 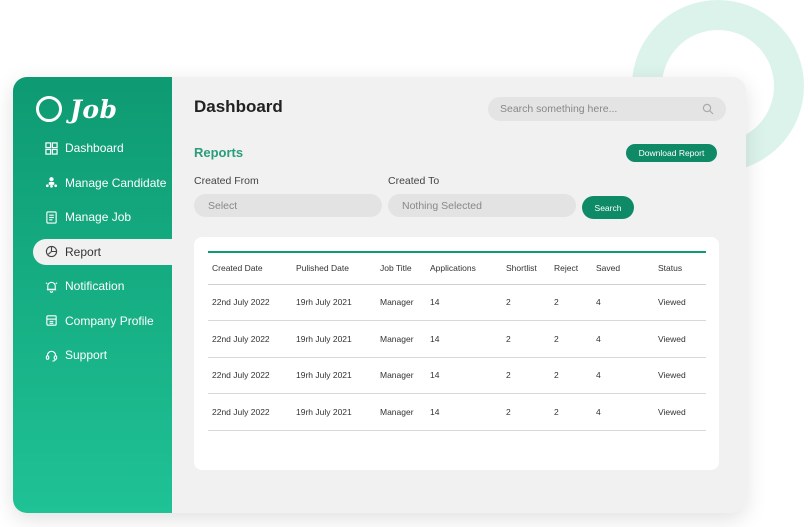 I want to click on users-icon, so click(x=51, y=183).